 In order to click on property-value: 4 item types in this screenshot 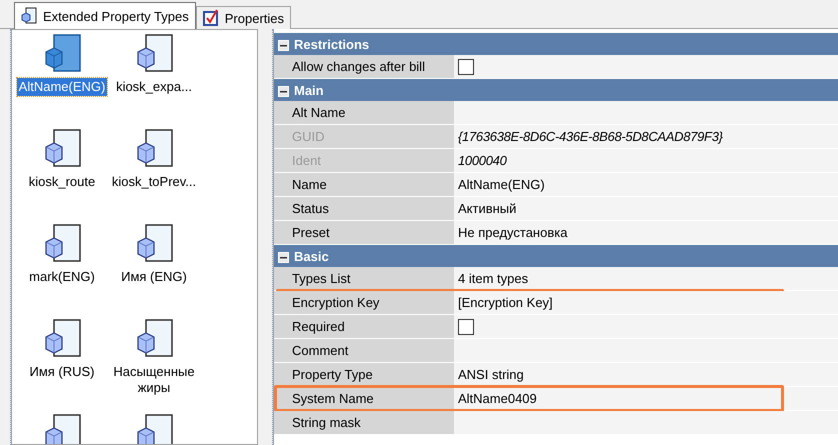, I will do `click(493, 278)`.